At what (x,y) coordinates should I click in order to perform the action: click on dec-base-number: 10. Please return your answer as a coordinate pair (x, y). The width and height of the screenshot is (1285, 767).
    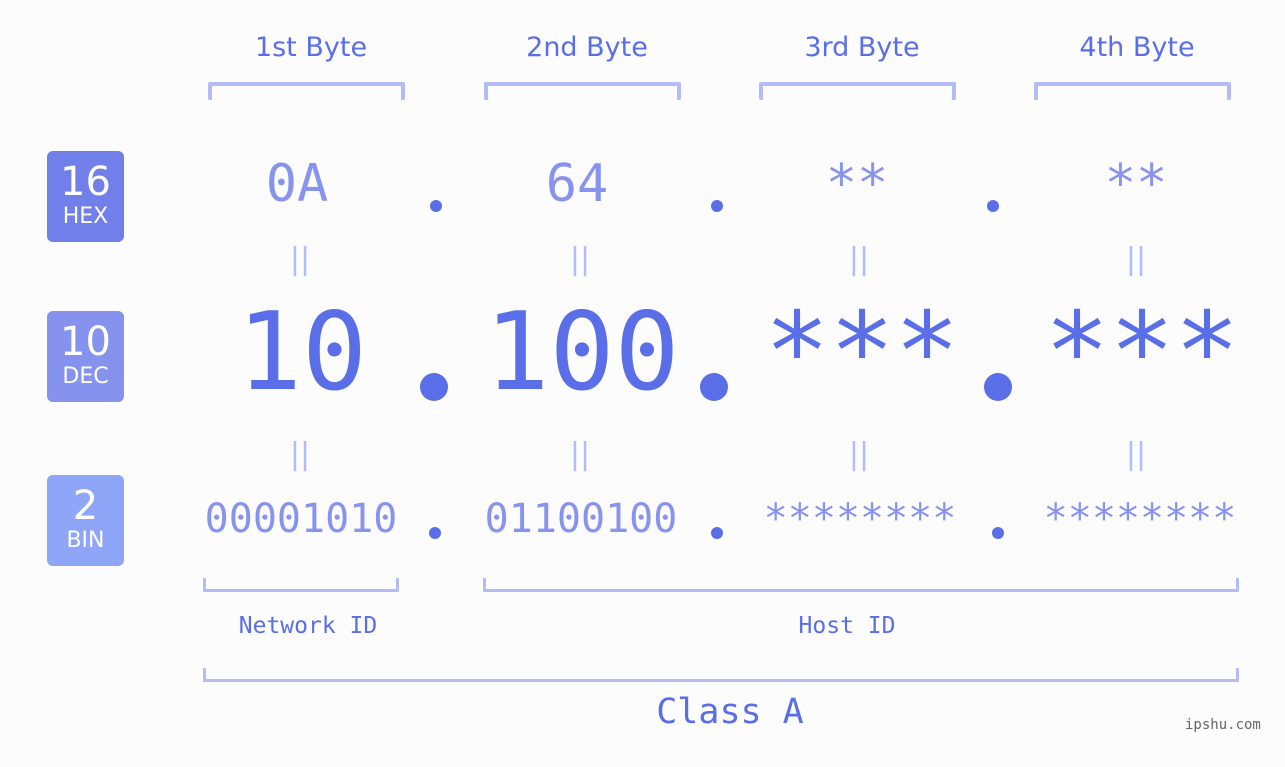
    Looking at the image, I should click on (85, 342).